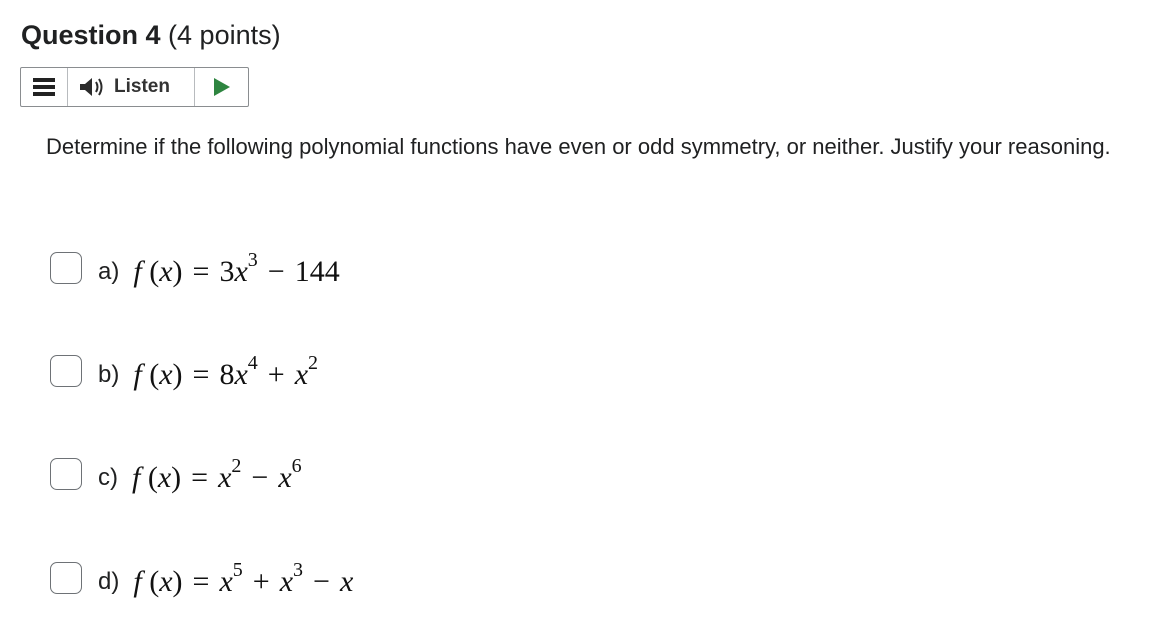  Describe the element at coordinates (236, 268) in the screenshot. I see `option-a-expression: f (x) = 3x3−144` at that location.